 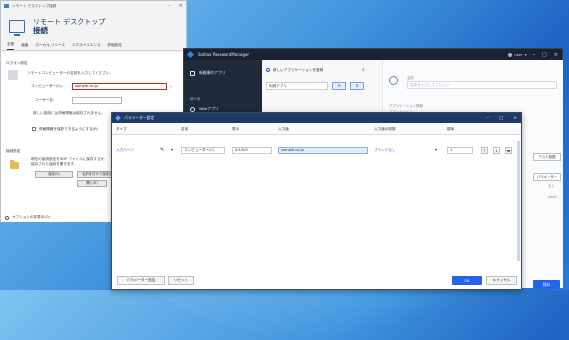 I want to click on solitox-logo-icon, so click(x=190, y=54).